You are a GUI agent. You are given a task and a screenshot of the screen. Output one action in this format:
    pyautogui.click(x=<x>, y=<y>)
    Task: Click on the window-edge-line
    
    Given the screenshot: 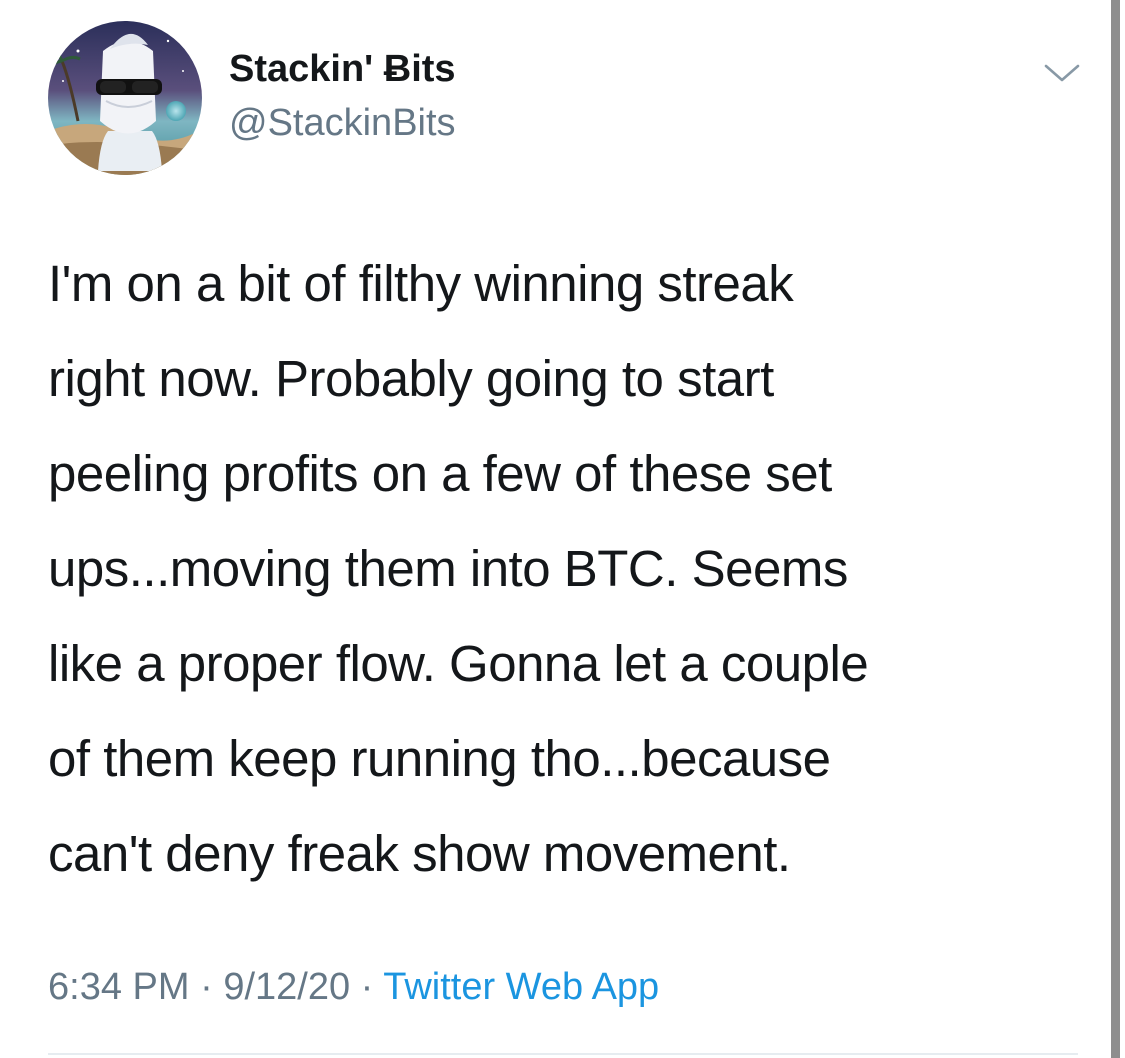 What is the action you would take?
    pyautogui.click(x=1115, y=529)
    